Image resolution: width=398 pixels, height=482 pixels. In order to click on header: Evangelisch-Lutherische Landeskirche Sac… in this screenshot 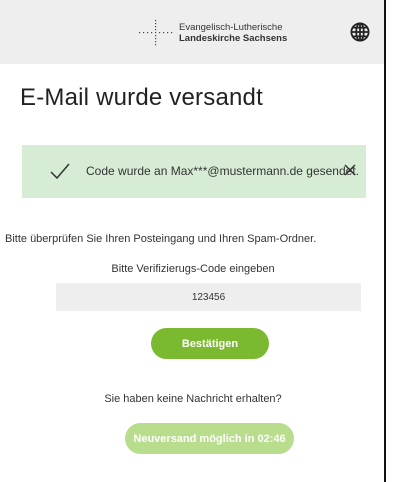, I will do `click(192, 32)`.